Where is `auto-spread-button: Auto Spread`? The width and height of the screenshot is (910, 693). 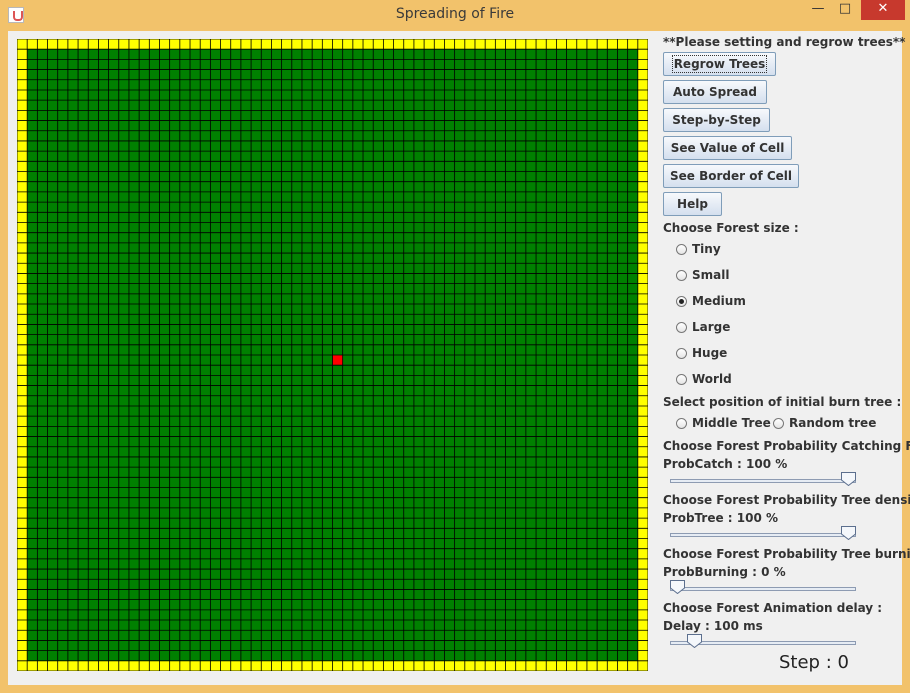
auto-spread-button: Auto Spread is located at coordinates (715, 92).